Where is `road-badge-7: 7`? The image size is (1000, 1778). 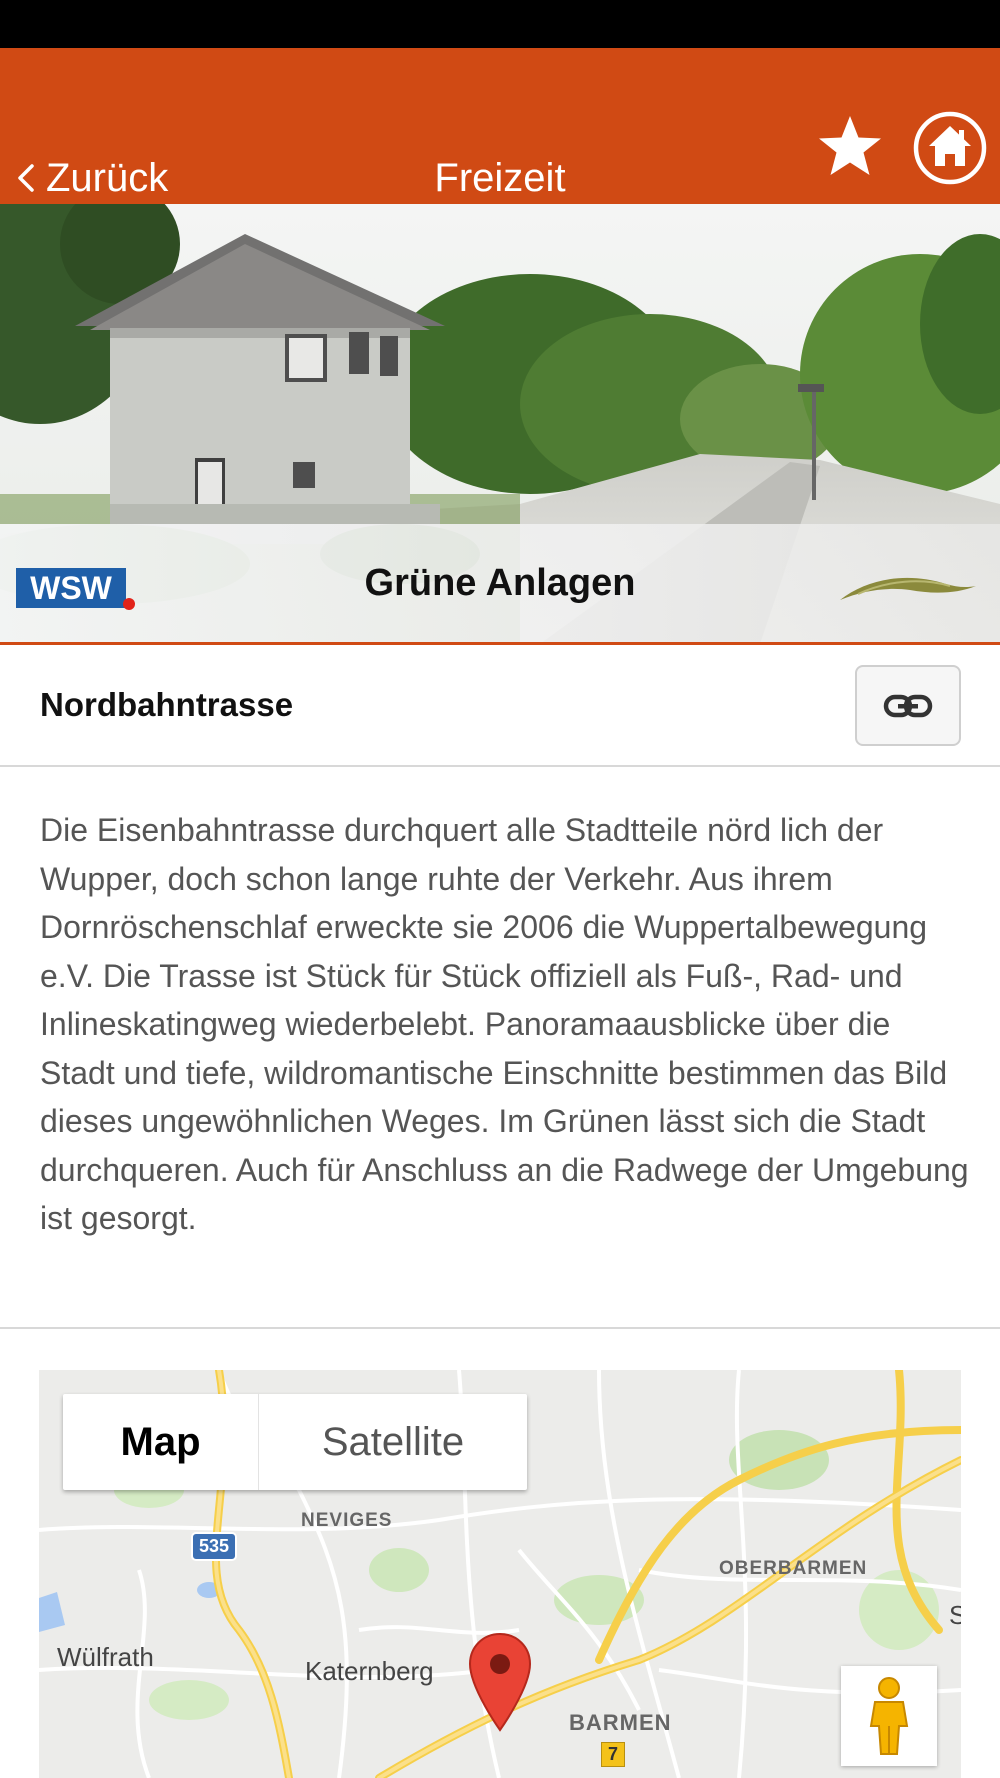
road-badge-7: 7 is located at coordinates (613, 1754).